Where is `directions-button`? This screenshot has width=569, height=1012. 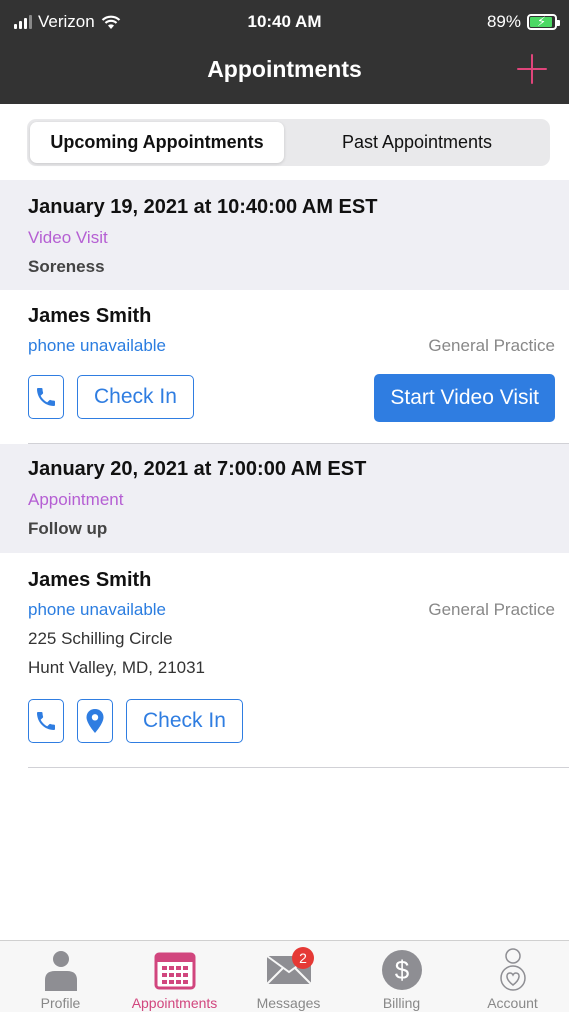
directions-button is located at coordinates (95, 721).